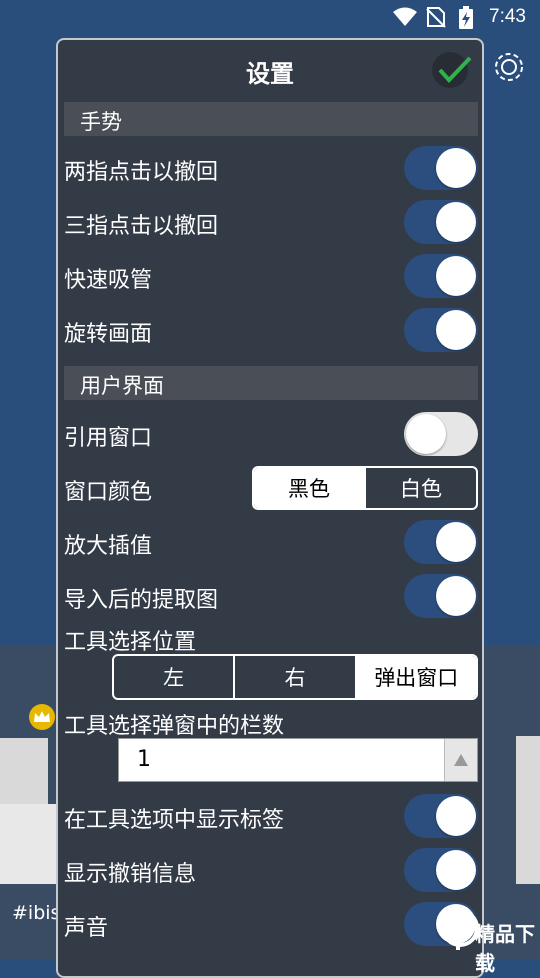 The width and height of the screenshot is (540, 978). What do you see at coordinates (298, 760) in the screenshot?
I see `columns-dropdown: 1` at bounding box center [298, 760].